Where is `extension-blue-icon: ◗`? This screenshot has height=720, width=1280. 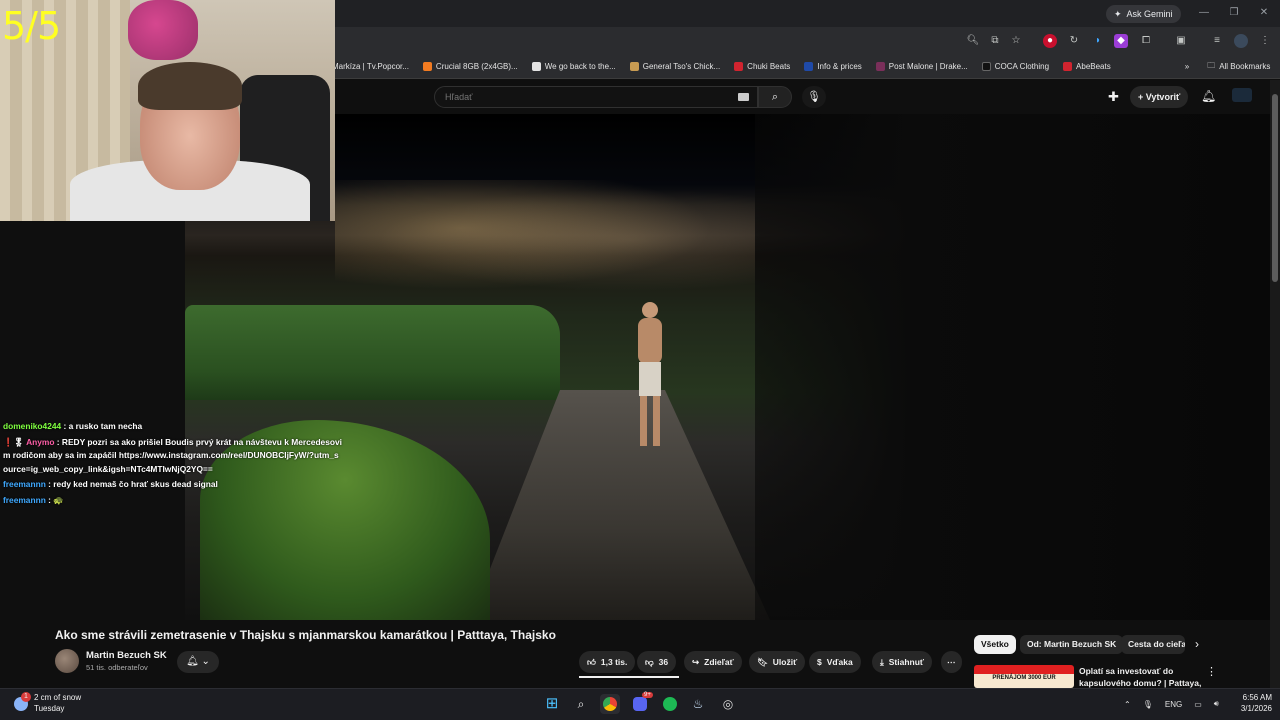
extension-blue-icon: ◗ is located at coordinates (1098, 41).